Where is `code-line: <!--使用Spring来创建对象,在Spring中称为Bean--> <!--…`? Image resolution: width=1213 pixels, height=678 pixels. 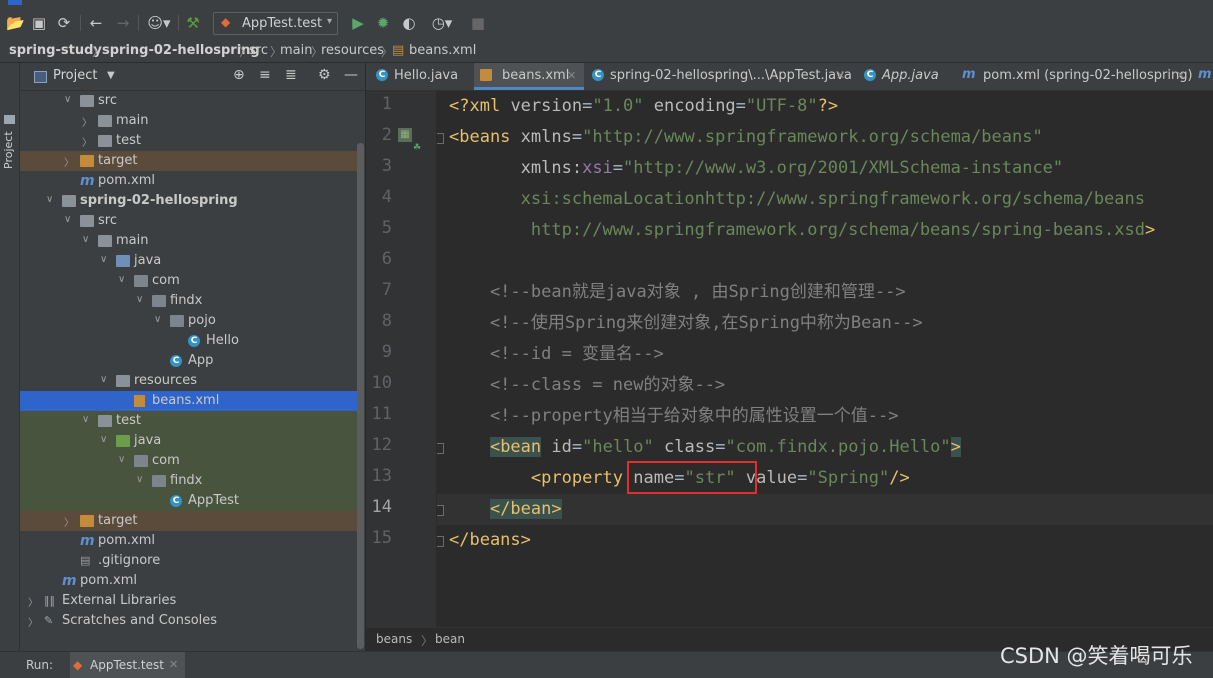
code-line: <!--使用Spring来创建对象,在Spring中称为Bean--> <!--… is located at coordinates (686, 323).